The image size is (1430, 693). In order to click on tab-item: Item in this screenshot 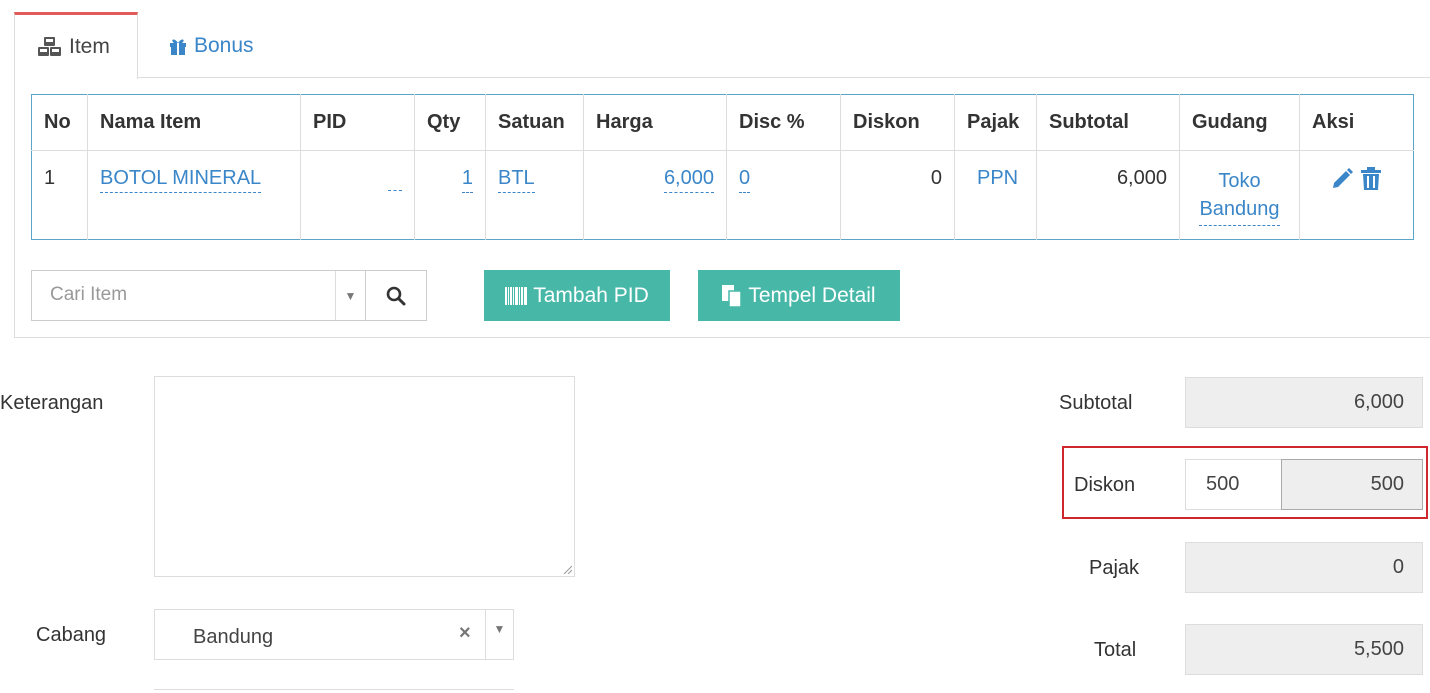, I will do `click(76, 45)`.